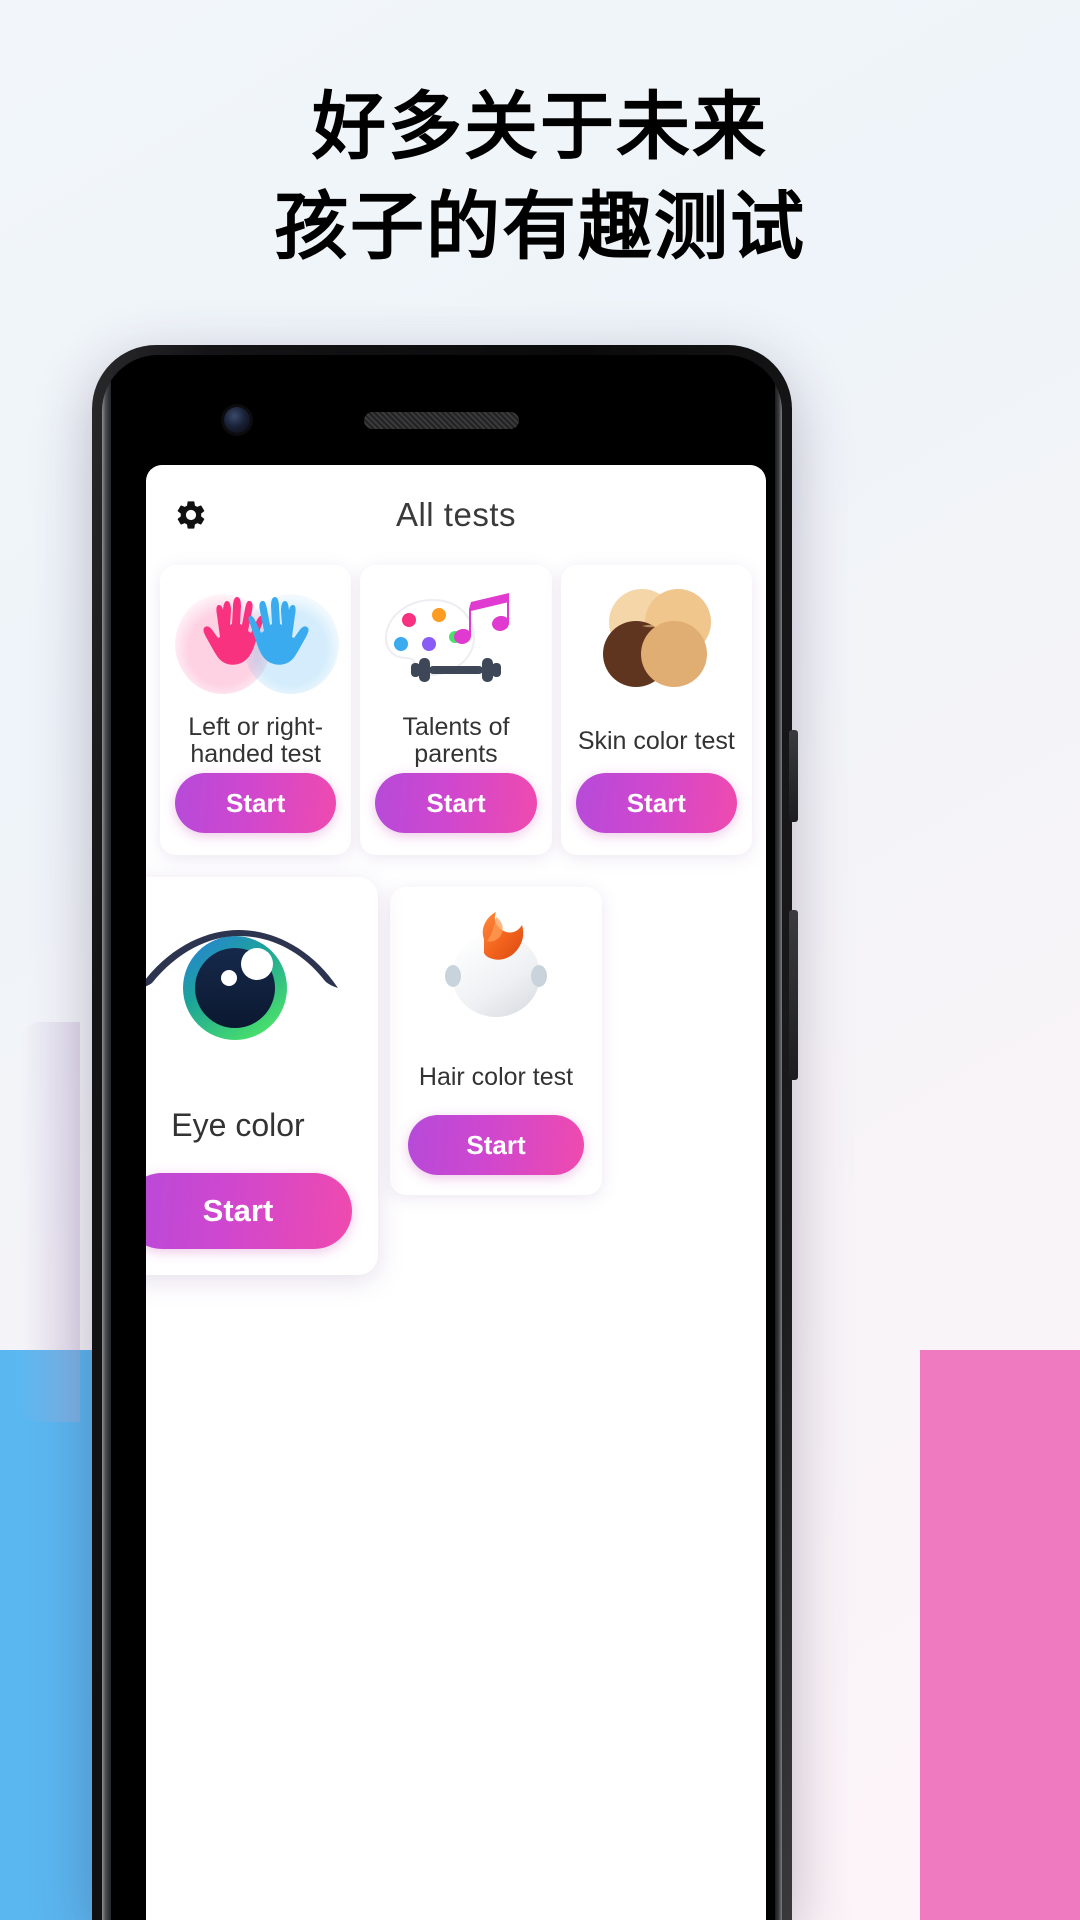  I want to click on eye-icon, so click(254, 987).